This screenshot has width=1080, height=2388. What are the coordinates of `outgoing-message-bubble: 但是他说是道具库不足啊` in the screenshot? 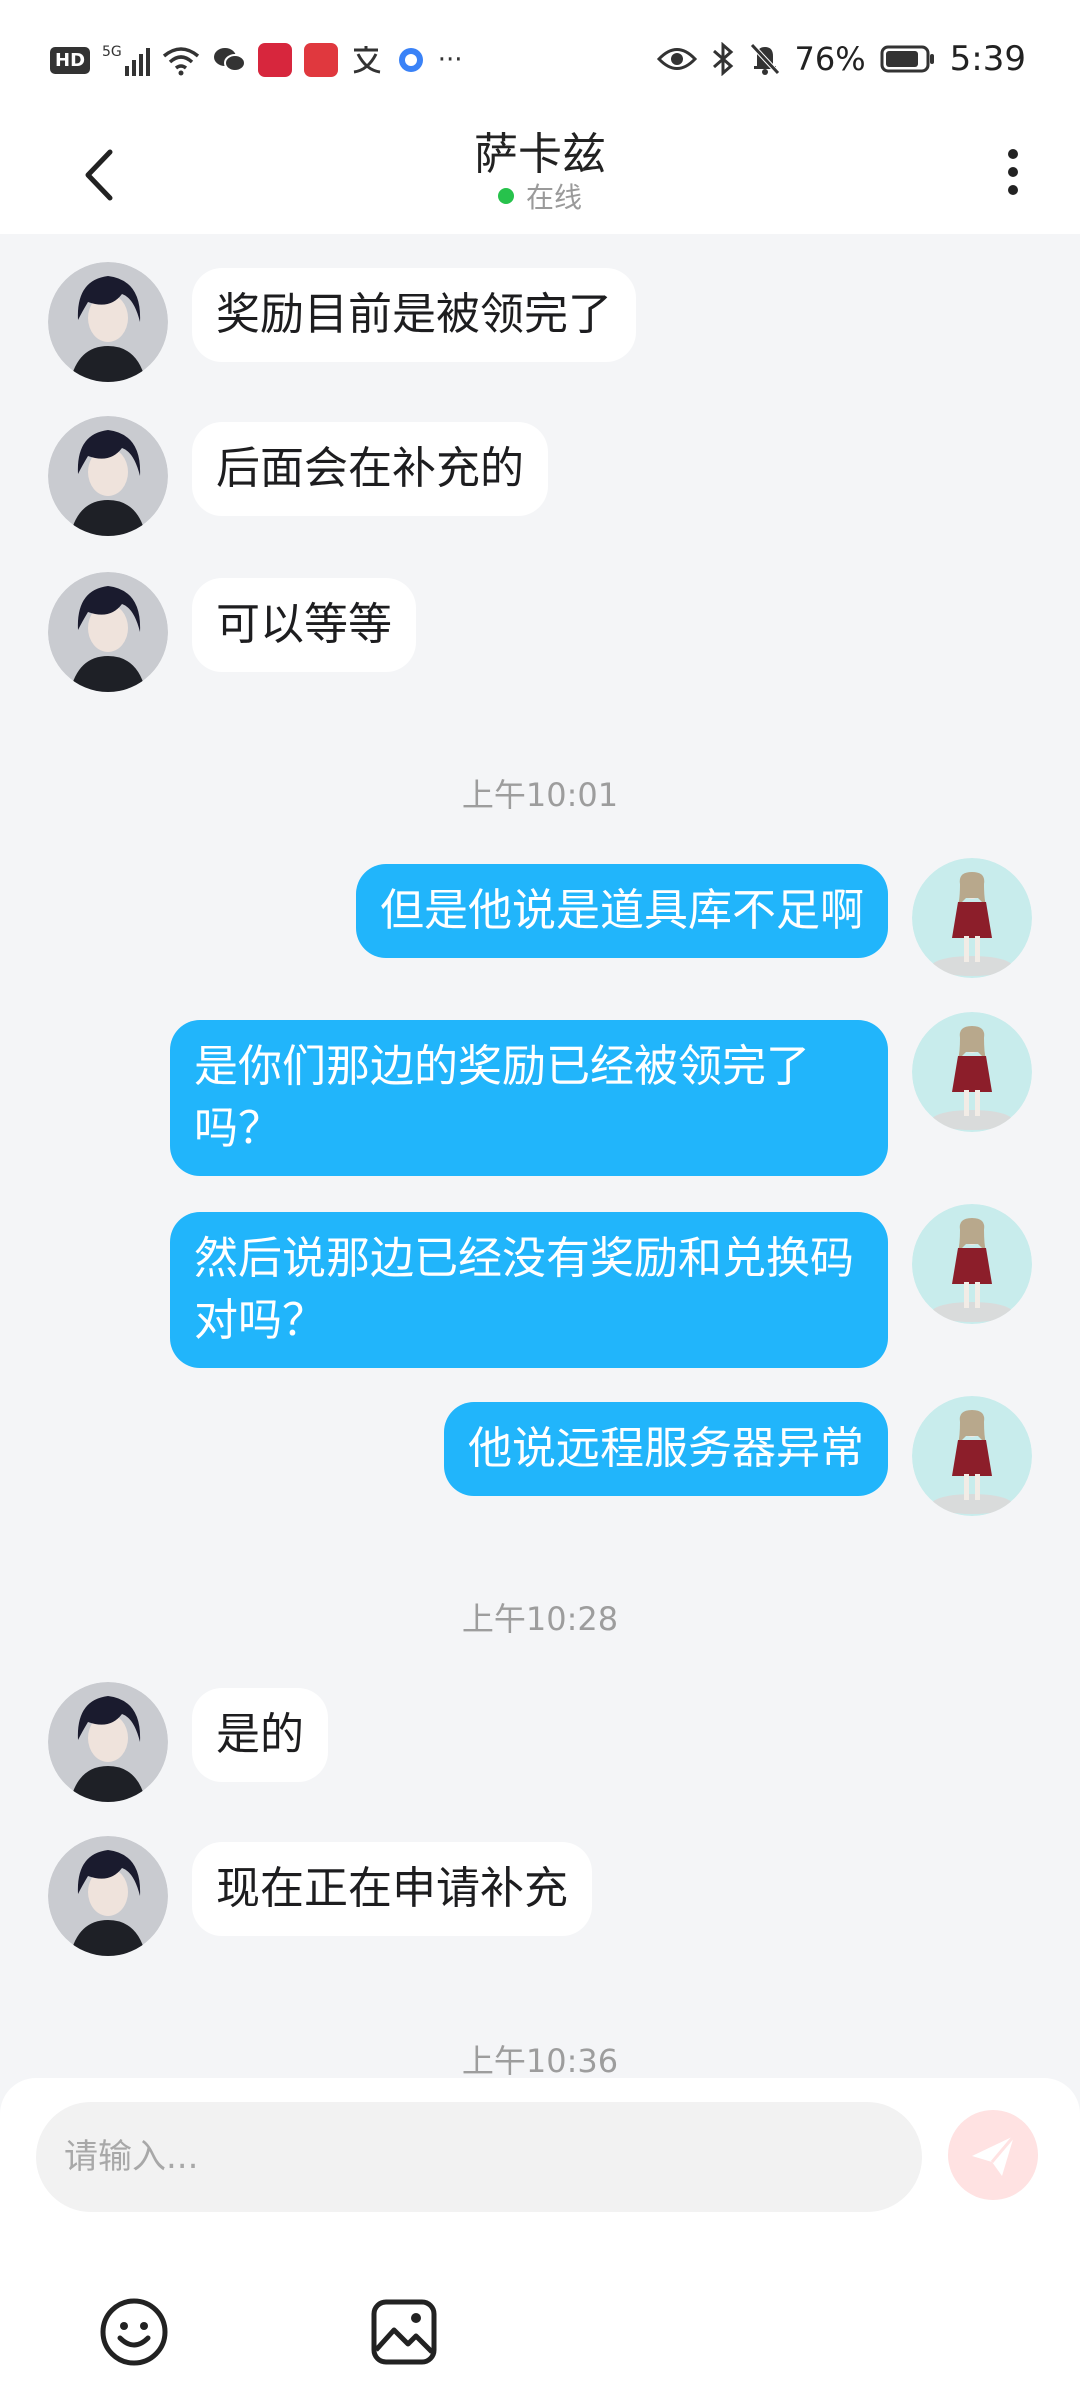 It's located at (622, 911).